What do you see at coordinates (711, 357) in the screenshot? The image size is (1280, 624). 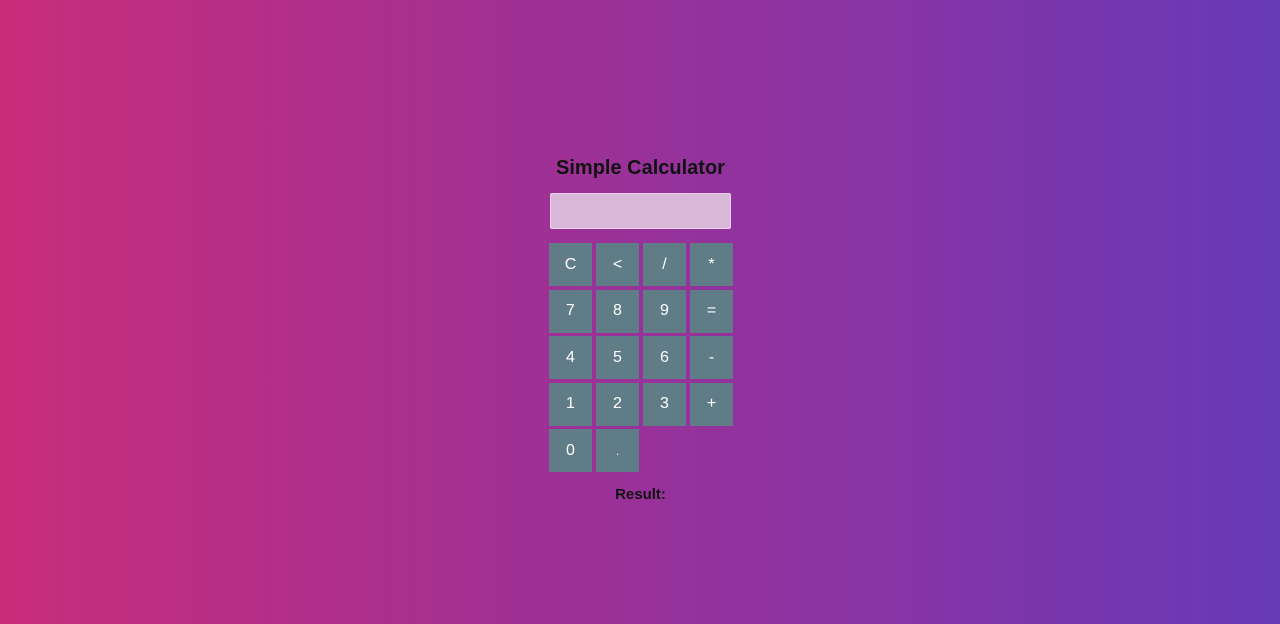 I see `subtract-button: -` at bounding box center [711, 357].